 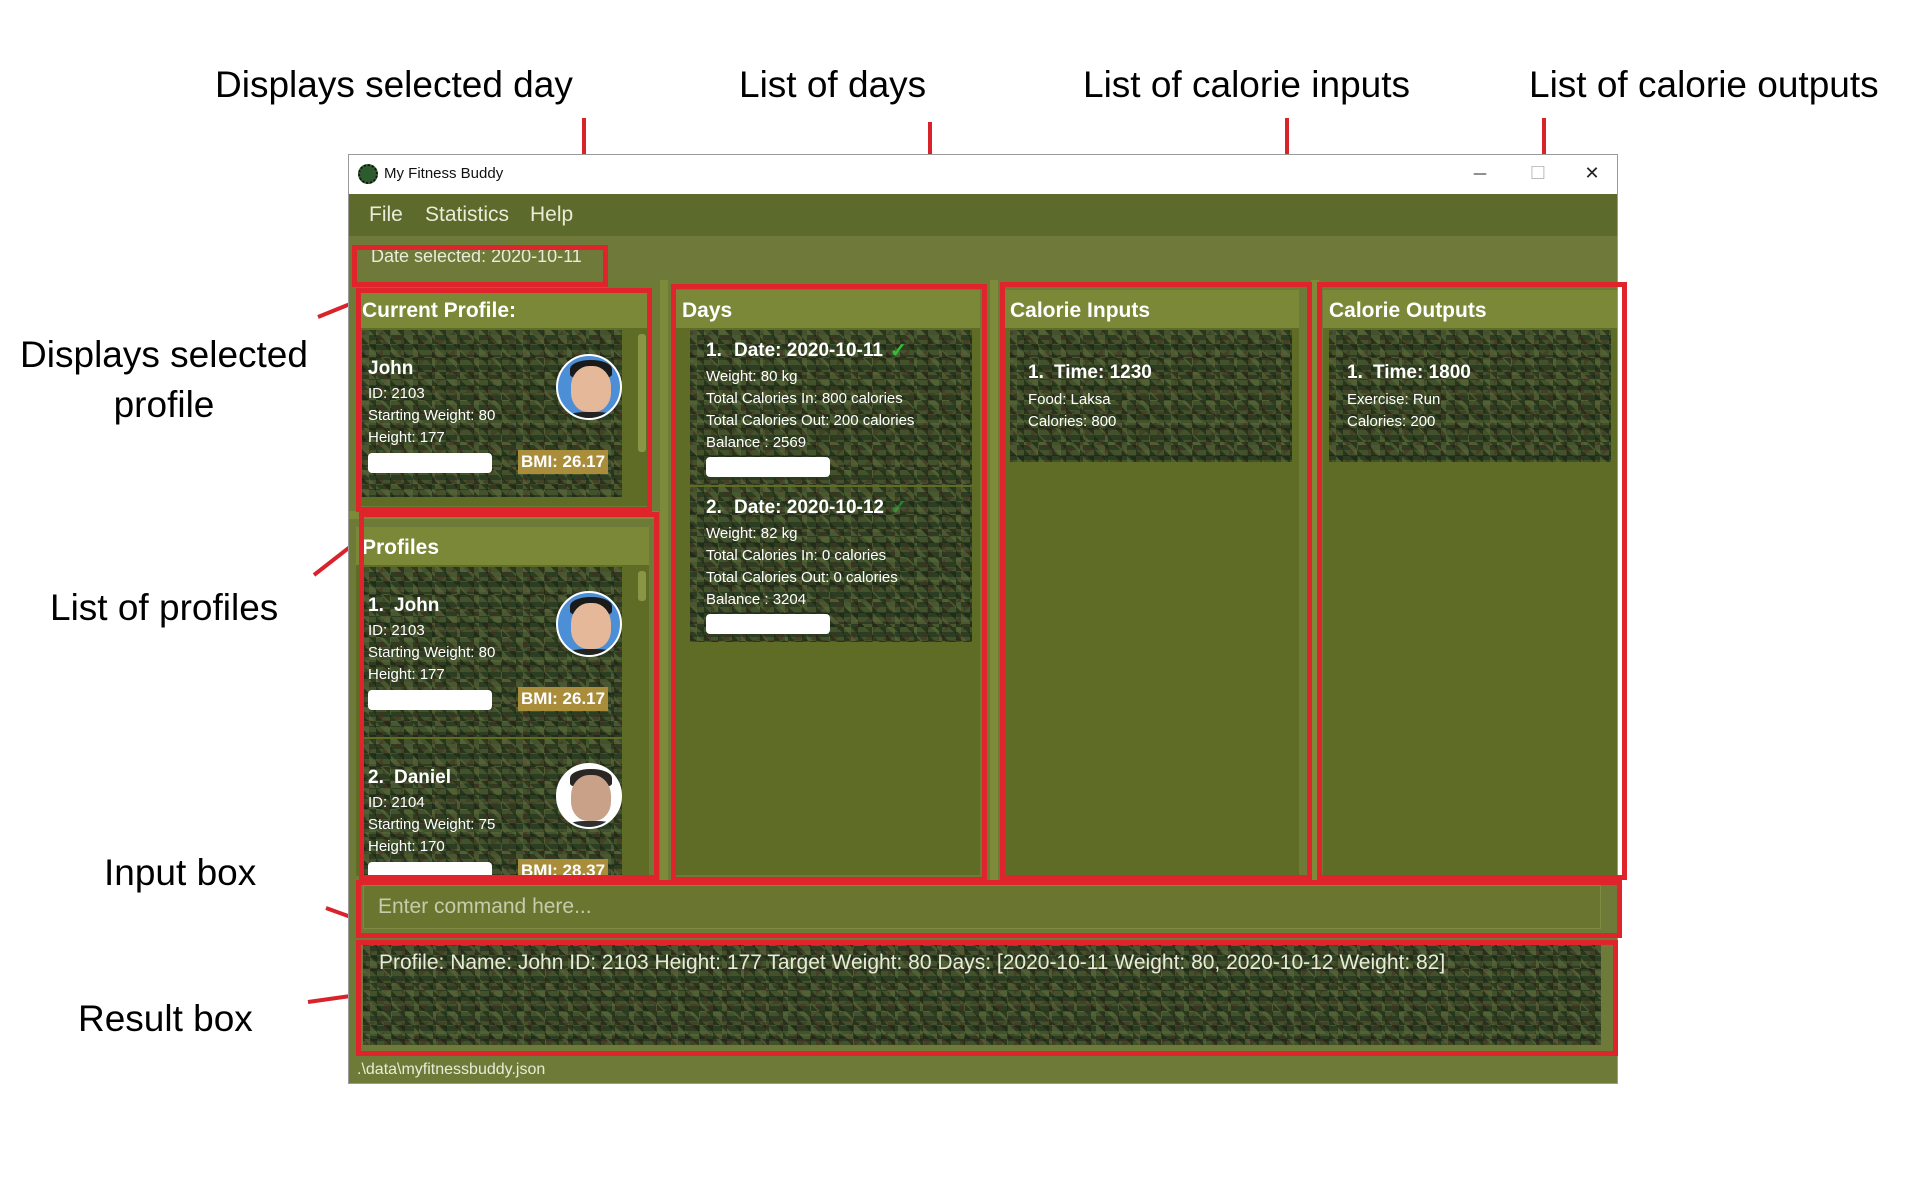 What do you see at coordinates (401, 547) in the screenshot?
I see `profiles-title: Profiles` at bounding box center [401, 547].